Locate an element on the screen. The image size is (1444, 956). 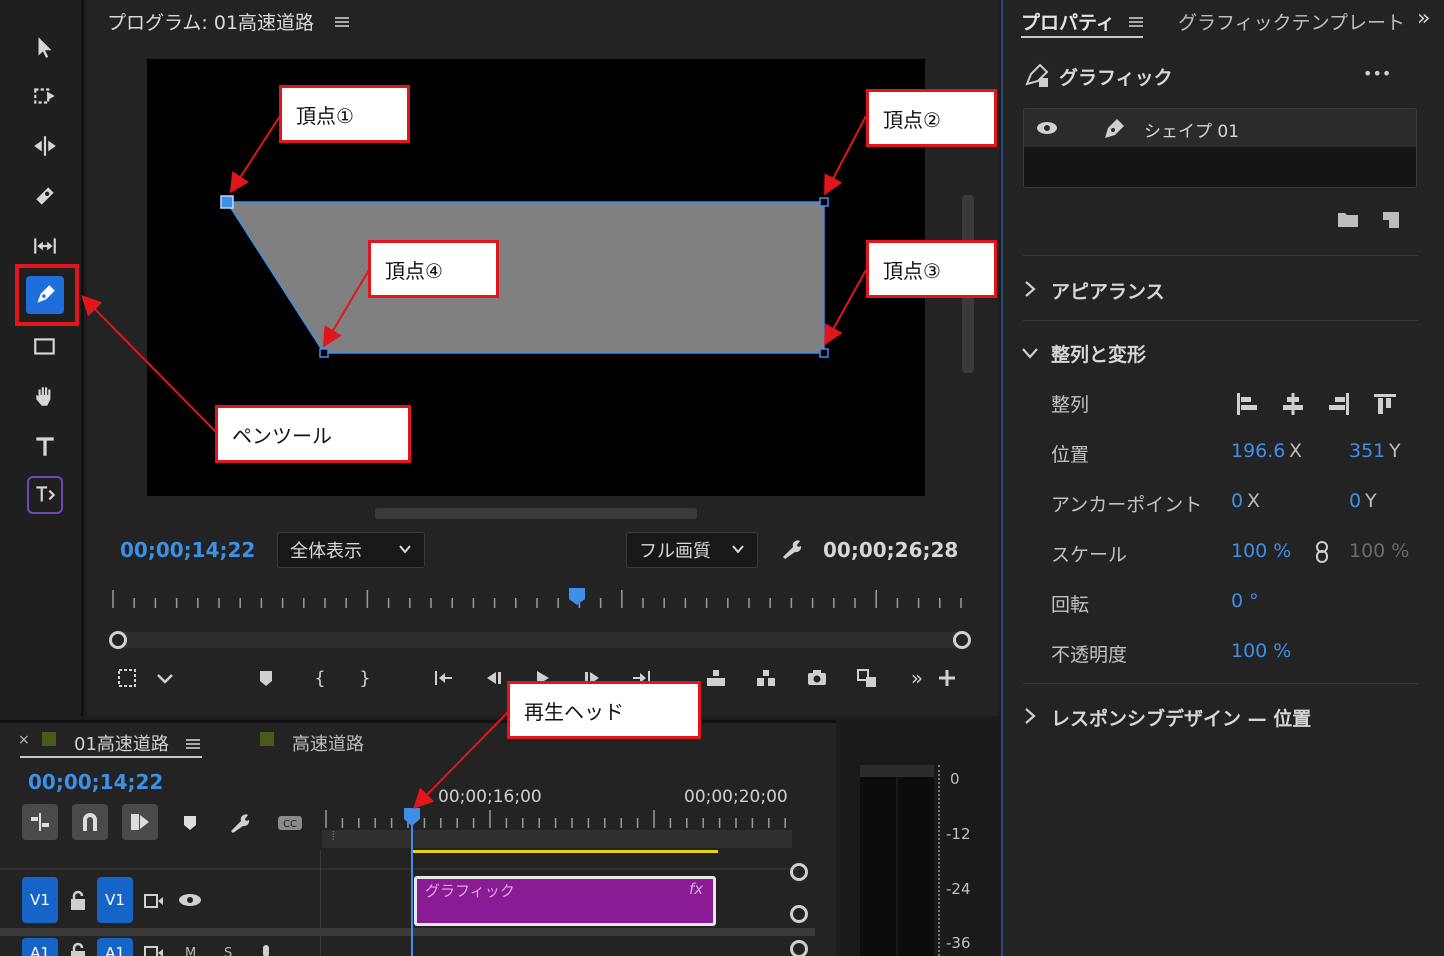
lift-icon is located at coordinates (716, 678).